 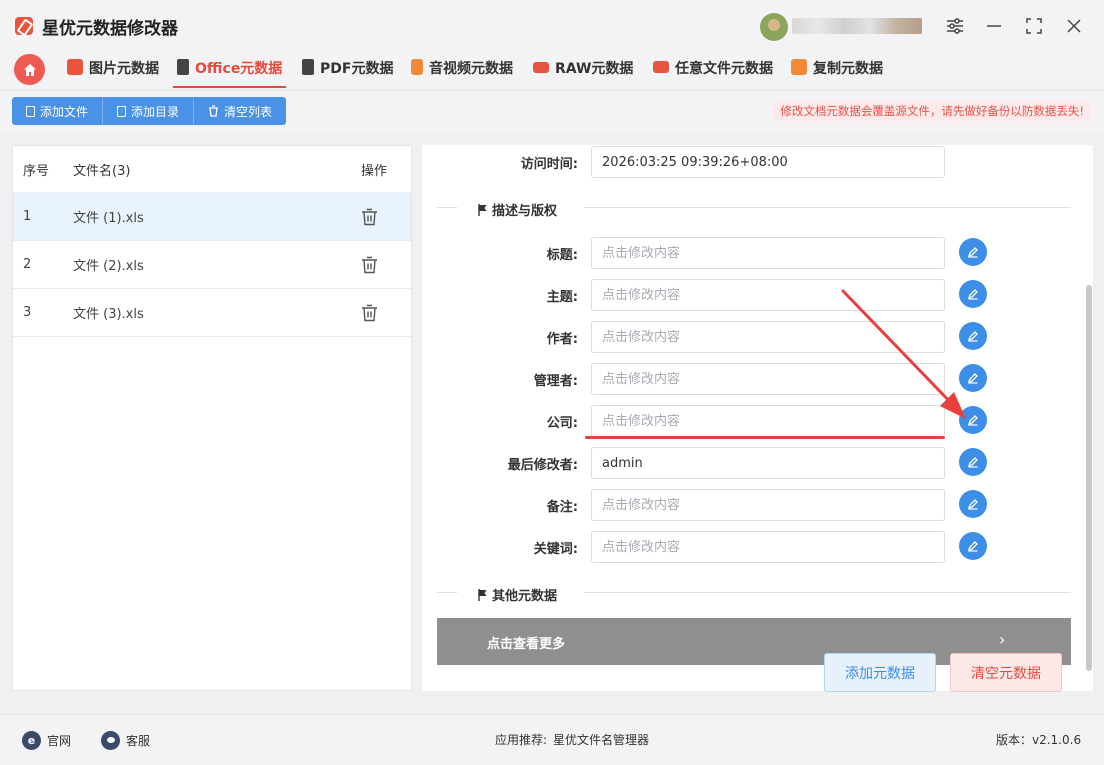 I want to click on access-time-label: 访问时间:, so click(x=549, y=164).